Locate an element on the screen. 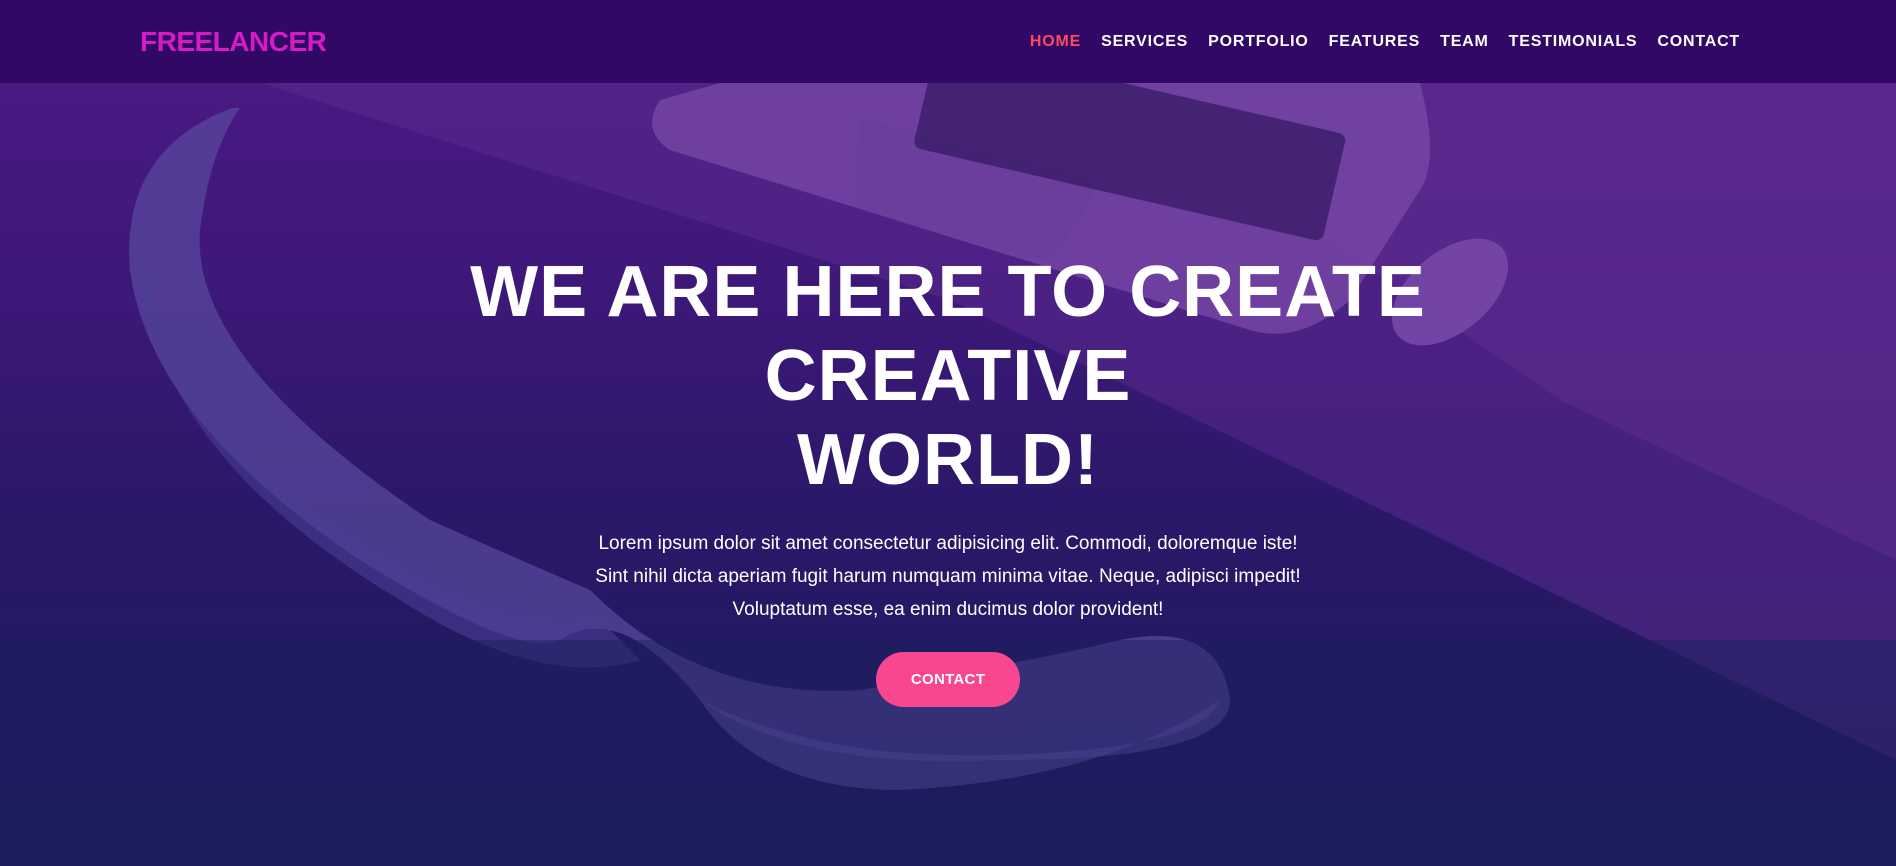 Image resolution: width=1896 pixels, height=866 pixels. nav-link-home: HOME is located at coordinates (1055, 42).